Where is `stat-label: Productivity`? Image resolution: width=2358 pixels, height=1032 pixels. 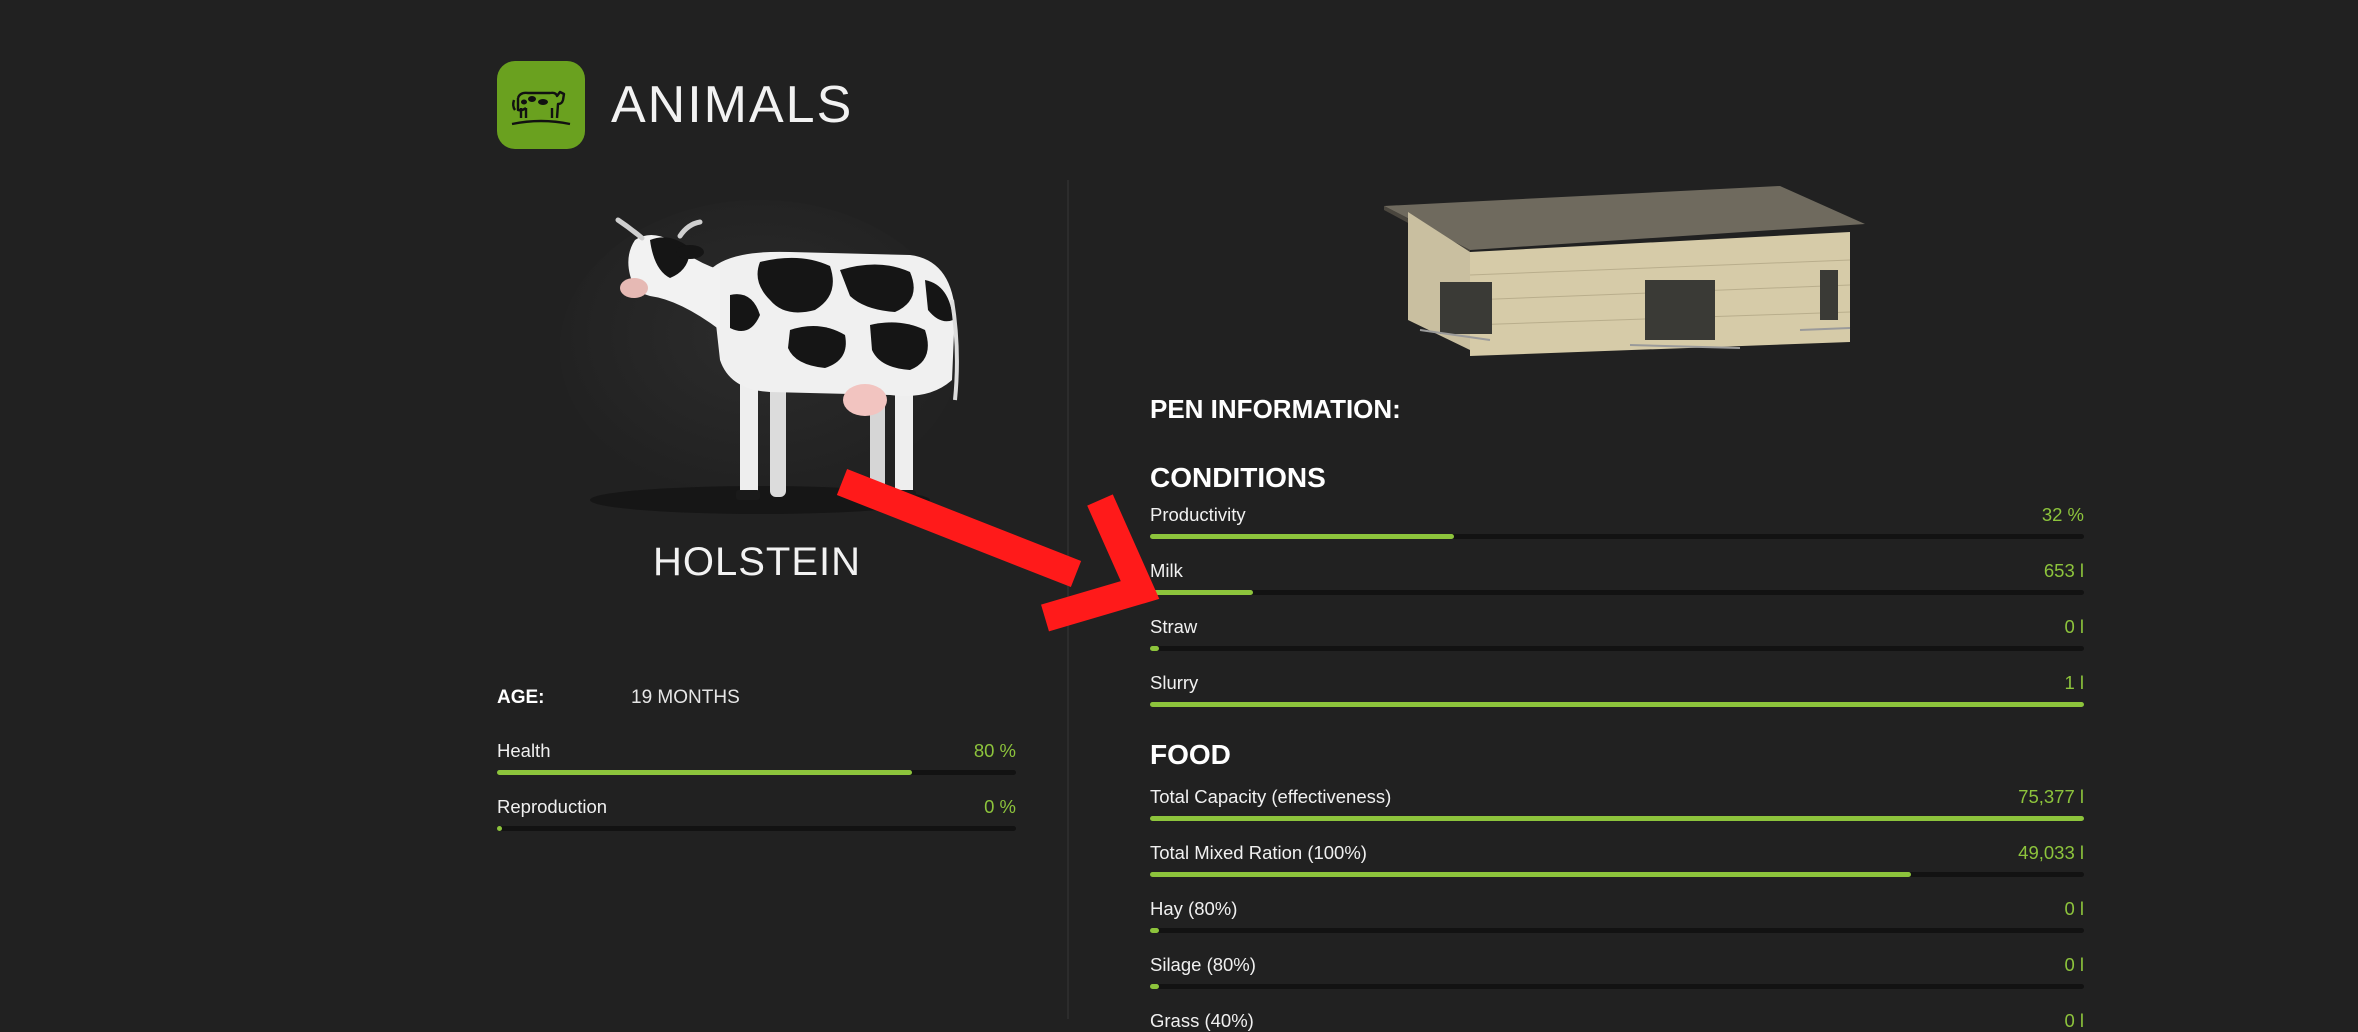 stat-label: Productivity is located at coordinates (1198, 514).